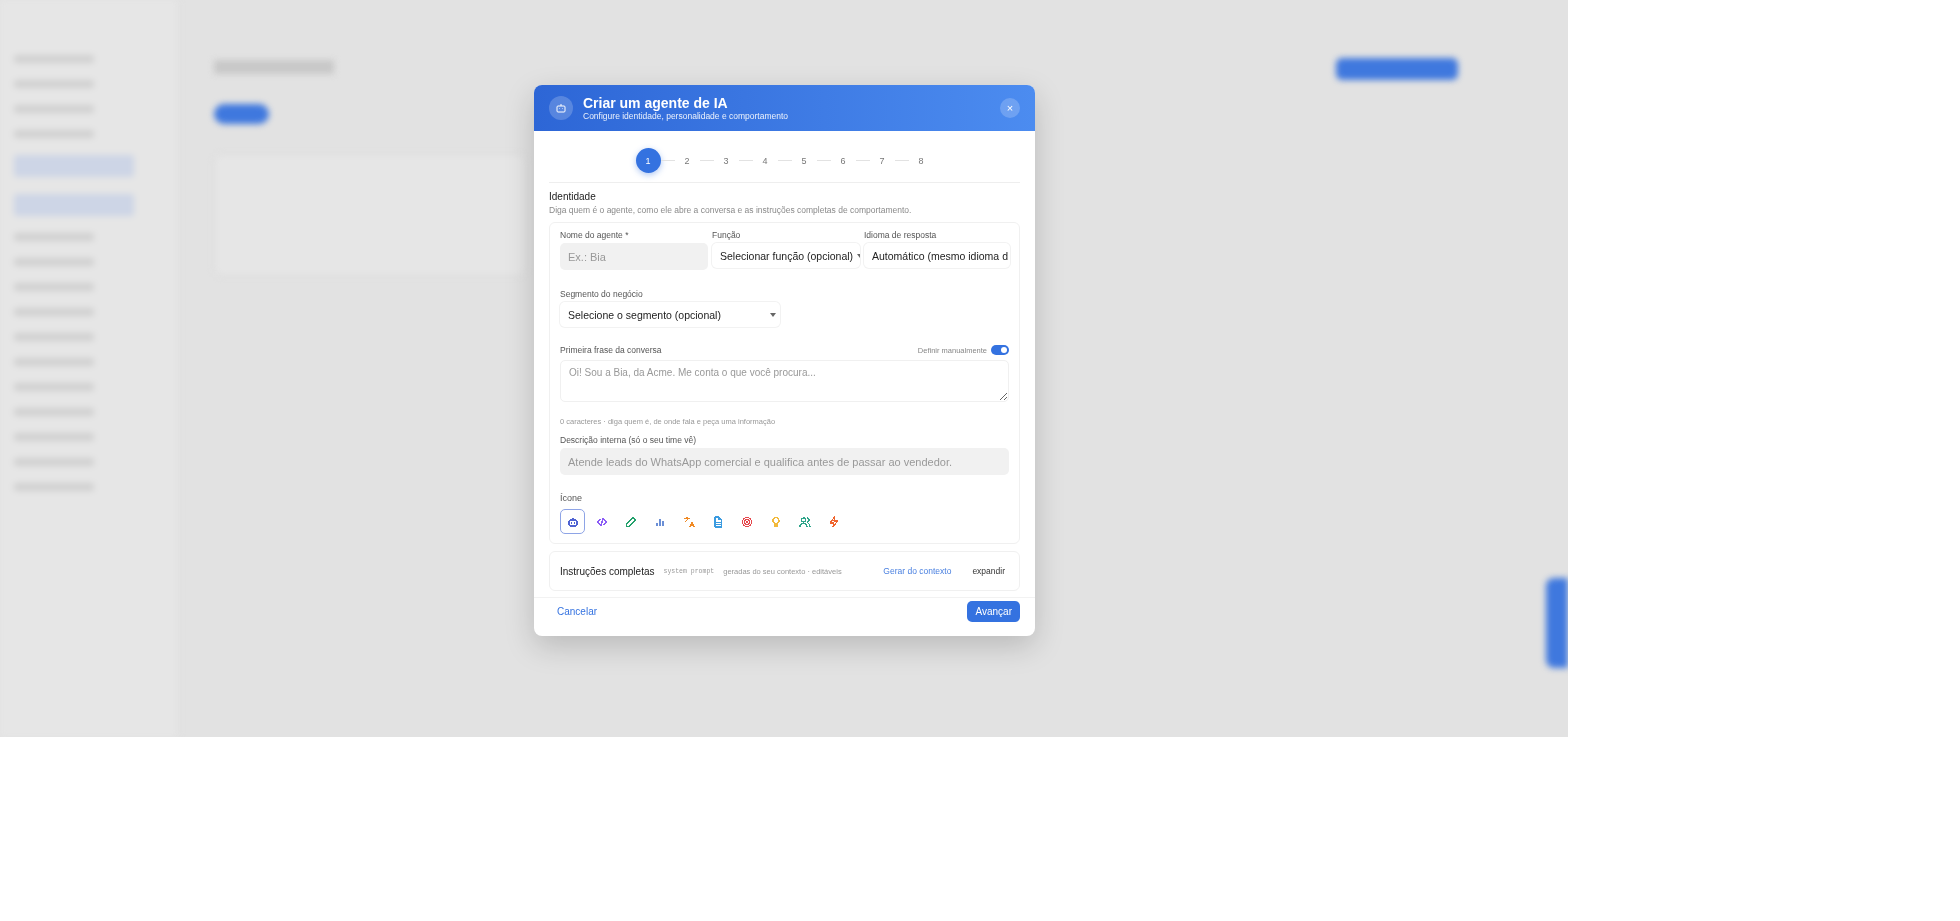 The height and width of the screenshot is (921, 1960). Describe the element at coordinates (901, 235) in the screenshot. I see `field-label: Idioma de resposta` at that location.